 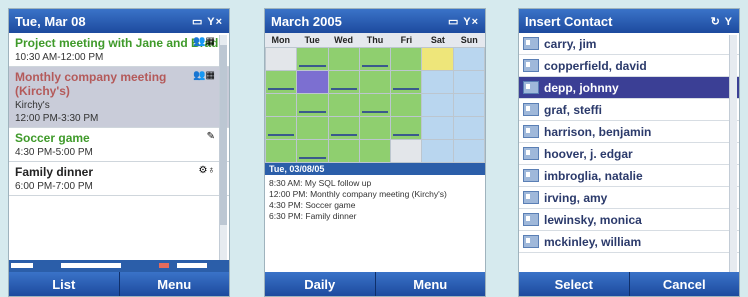 I want to click on contact-item: carry, jim, so click(x=629, y=44).